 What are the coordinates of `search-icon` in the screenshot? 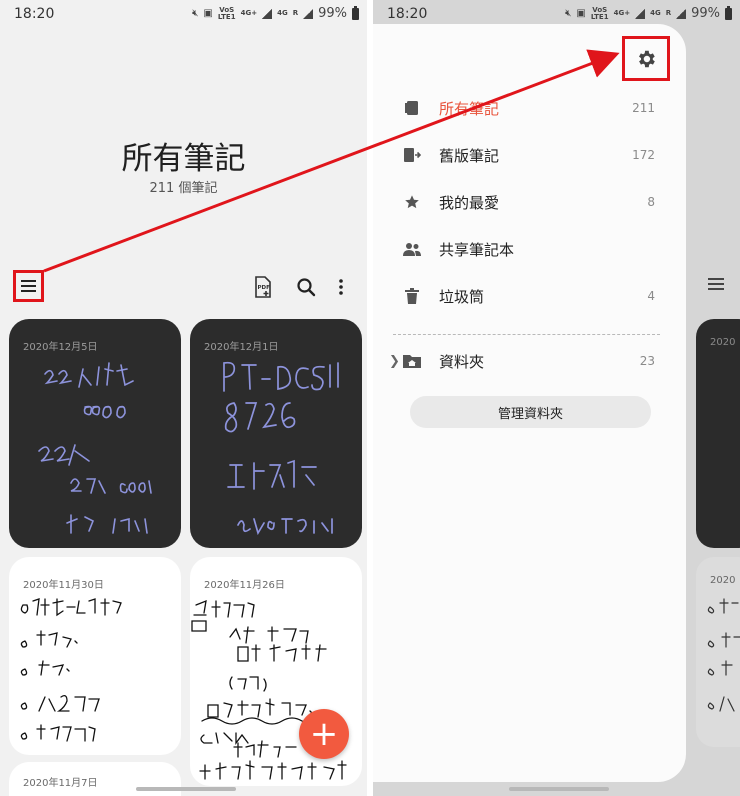 It's located at (306, 287).